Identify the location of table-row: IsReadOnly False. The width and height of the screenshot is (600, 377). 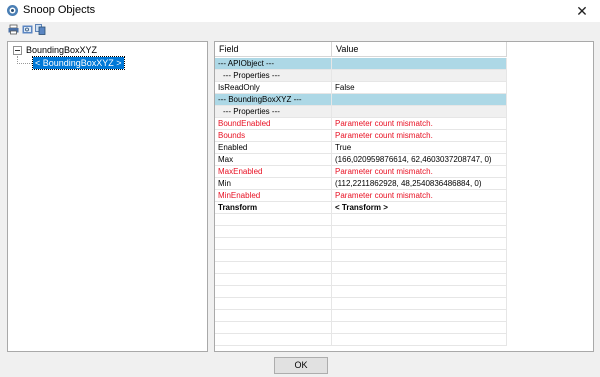
(361, 88).